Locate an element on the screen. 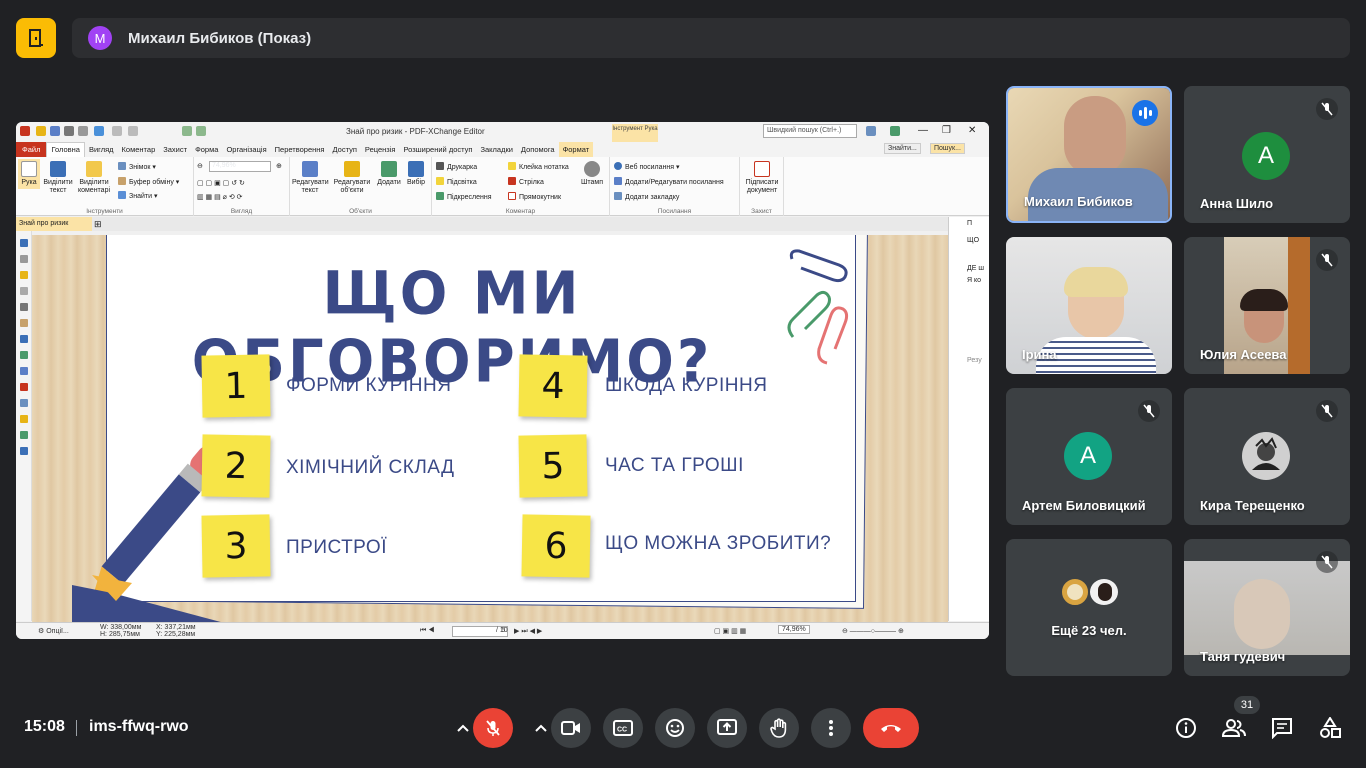 The width and height of the screenshot is (1366, 768). participant-tile-2: A Анна Шило is located at coordinates (1267, 154).